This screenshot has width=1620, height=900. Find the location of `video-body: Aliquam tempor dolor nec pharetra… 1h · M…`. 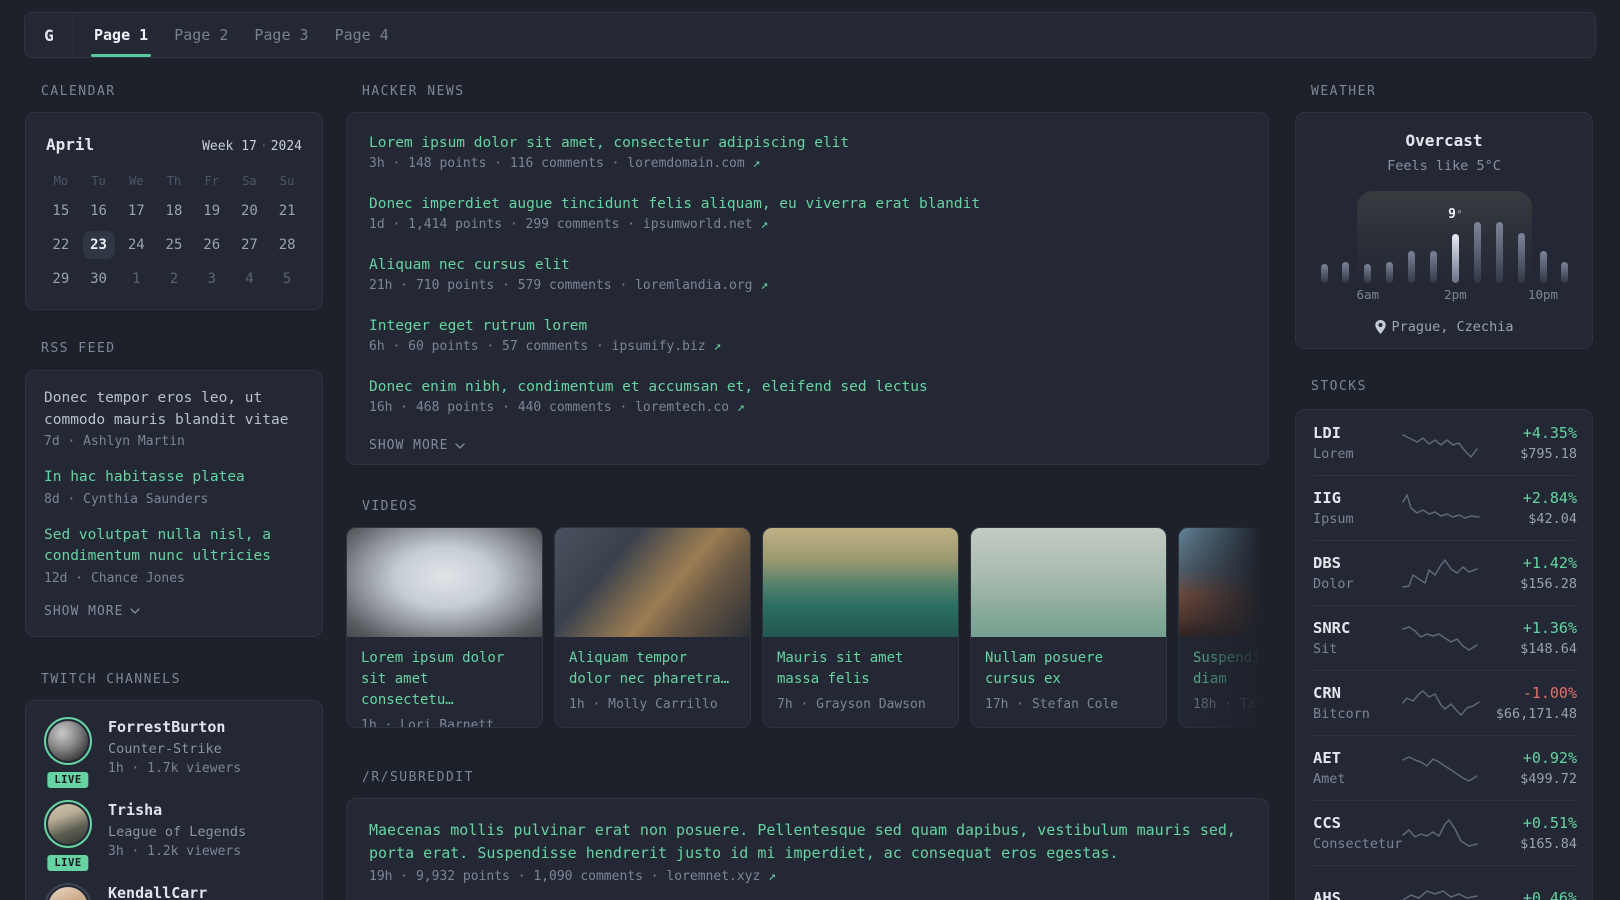

video-body: Aliquam tempor dolor nec pharetra… 1h · M… is located at coordinates (652, 674).